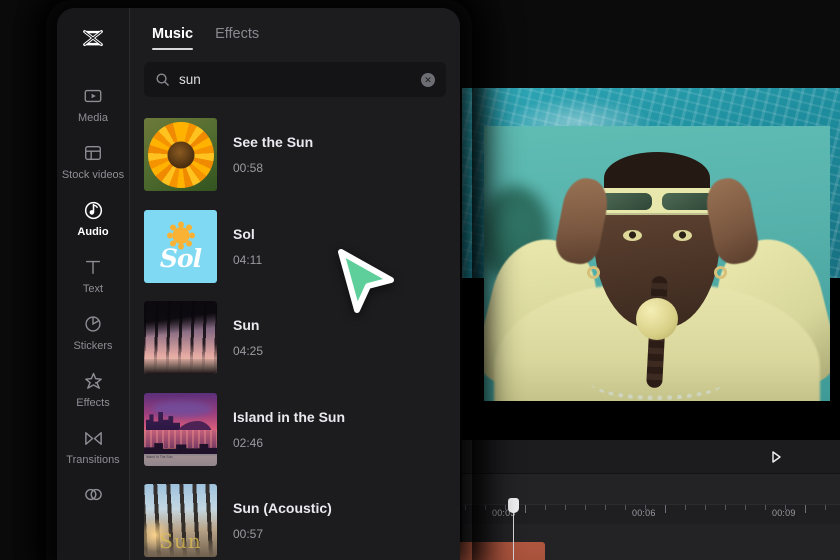 This screenshot has width=840, height=560. I want to click on sidebar-item-label: Stickers, so click(93, 346).